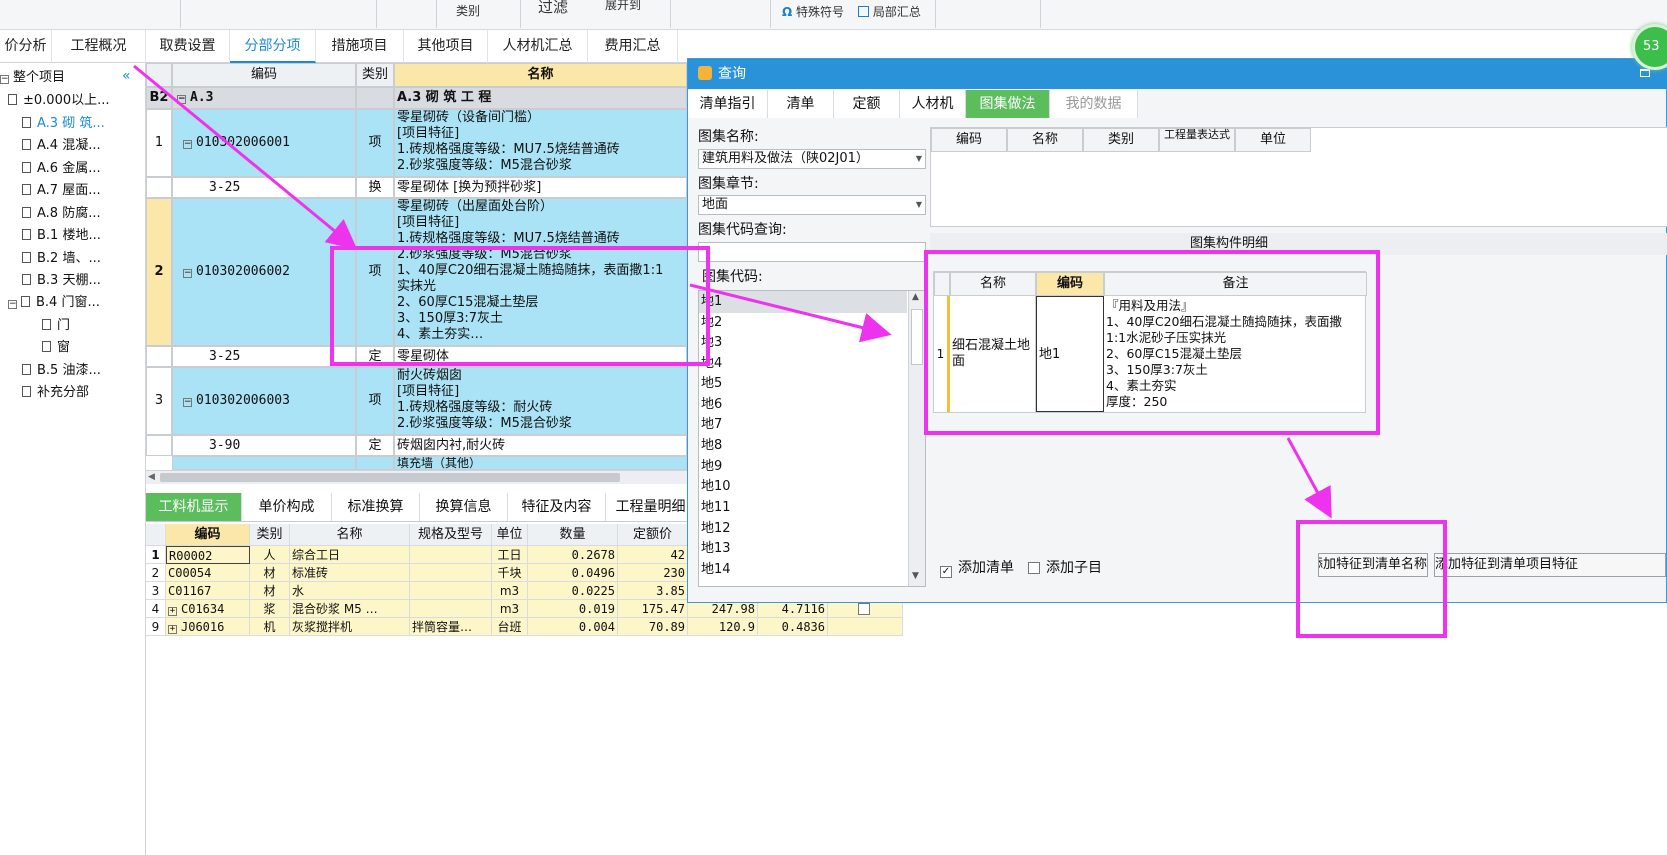  Describe the element at coordinates (790, 313) in the screenshot. I see `arrow-to-detail` at that location.